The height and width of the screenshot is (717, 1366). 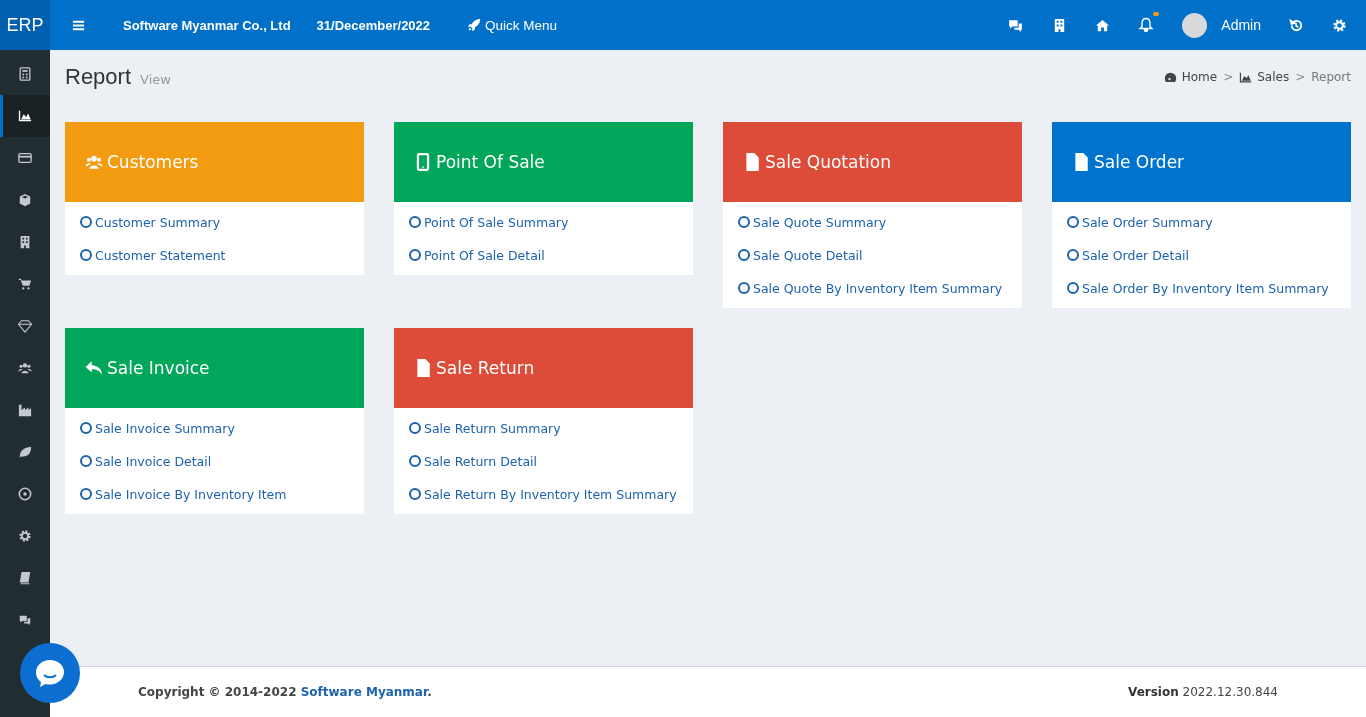 What do you see at coordinates (828, 162) in the screenshot?
I see `card-title: Sale Quotation` at bounding box center [828, 162].